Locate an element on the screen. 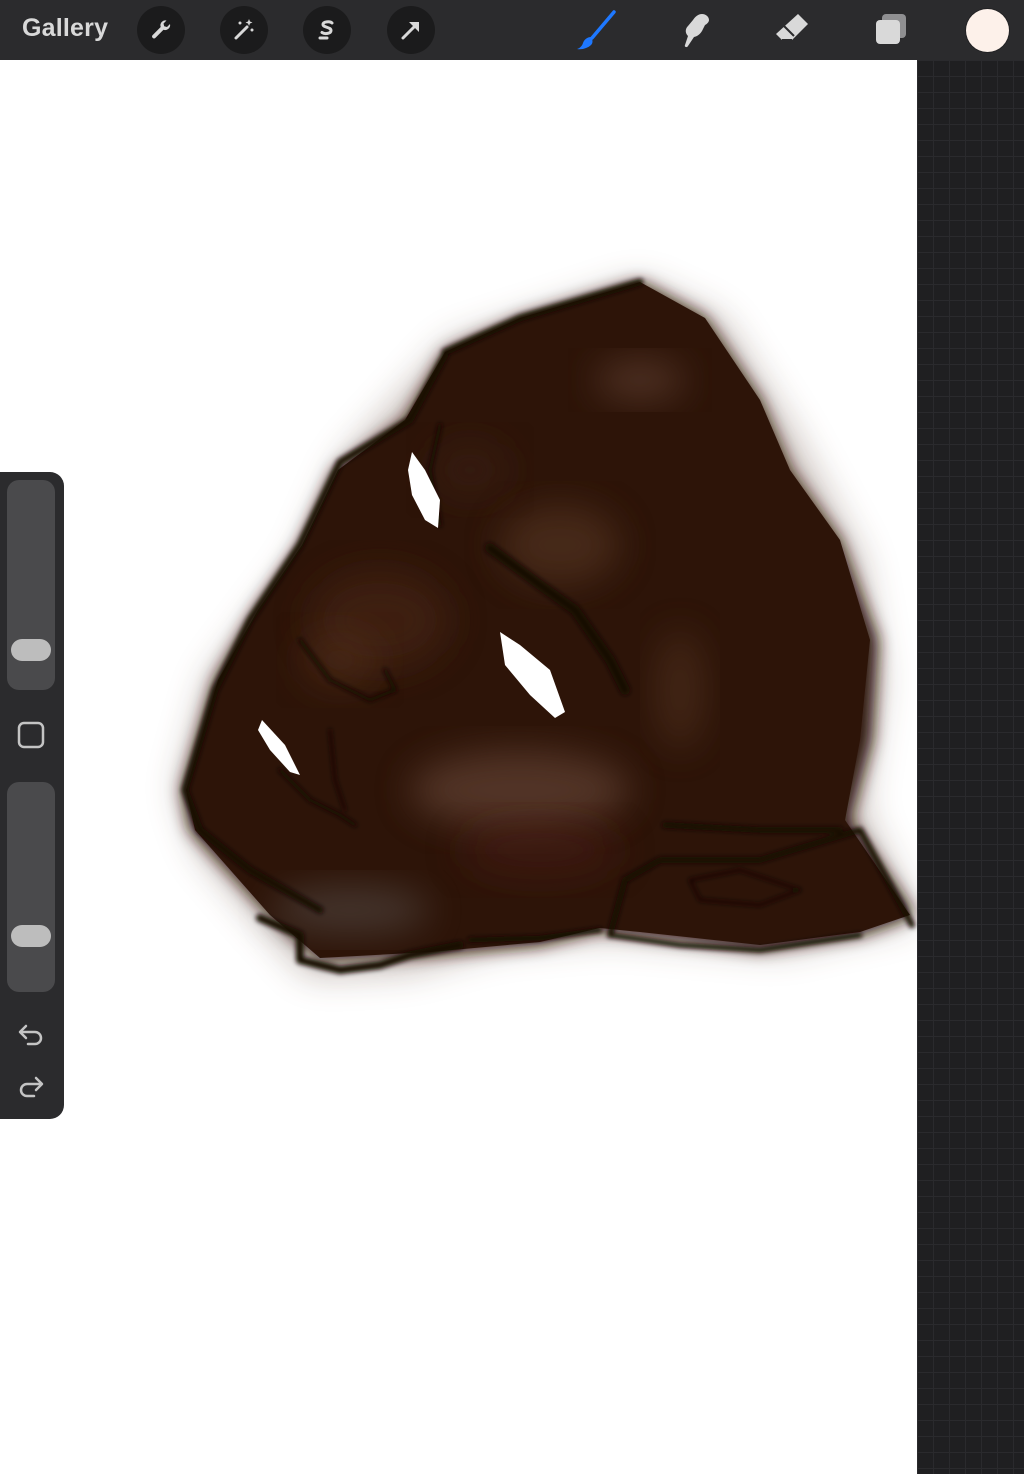  top-toolbar: Gallery is located at coordinates (512, 30).